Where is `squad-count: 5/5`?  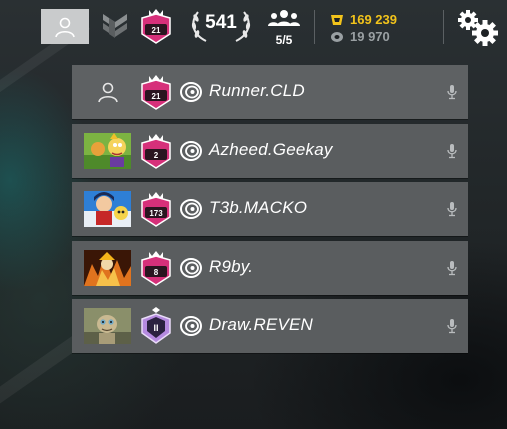
squad-count: 5/5 is located at coordinates (284, 40).